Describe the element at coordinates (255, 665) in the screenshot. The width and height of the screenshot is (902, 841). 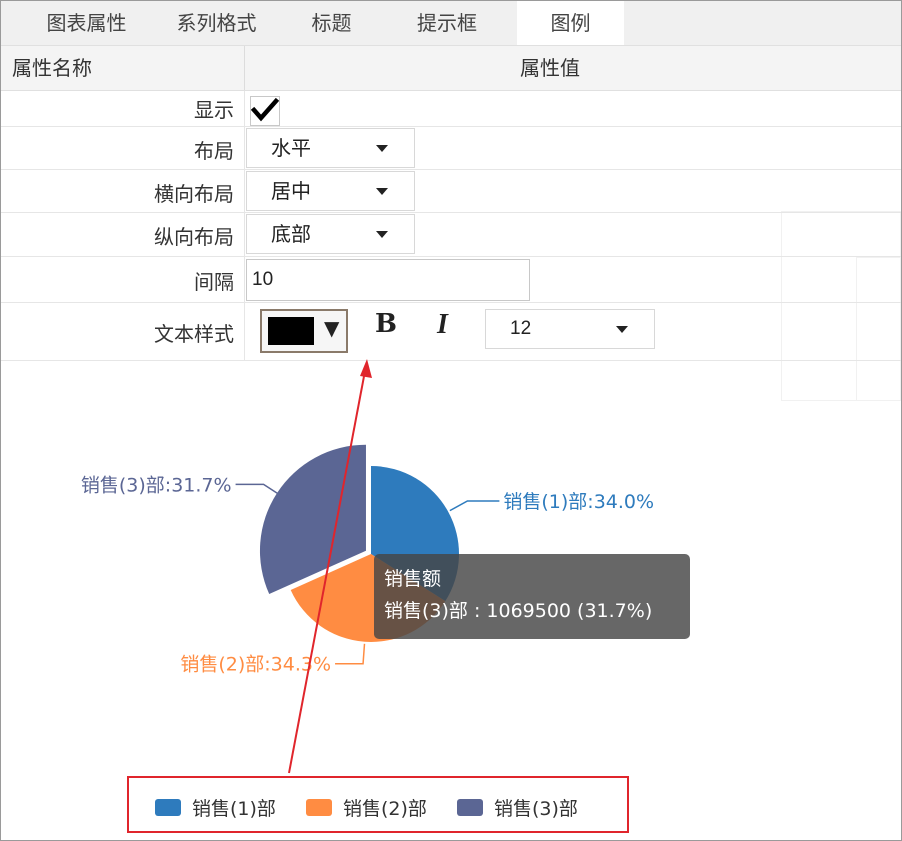
I see `data-label: 销售(2)部:34.3%` at that location.